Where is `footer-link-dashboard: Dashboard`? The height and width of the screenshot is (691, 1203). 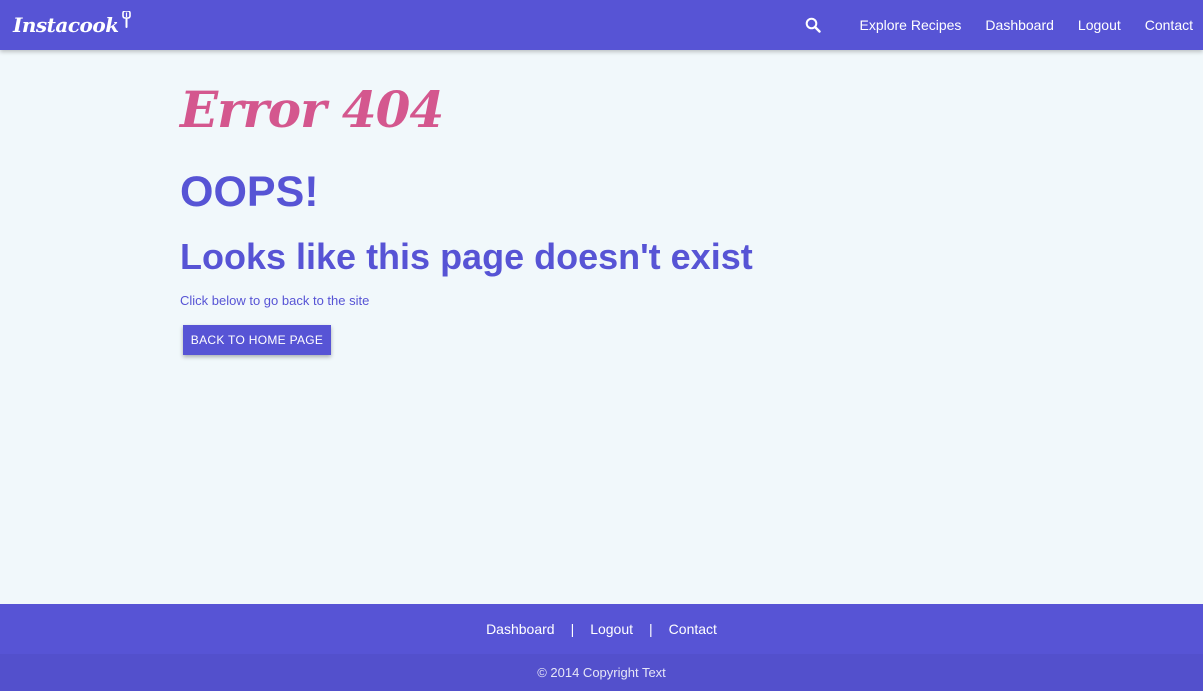
footer-link-dashboard: Dashboard is located at coordinates (520, 629).